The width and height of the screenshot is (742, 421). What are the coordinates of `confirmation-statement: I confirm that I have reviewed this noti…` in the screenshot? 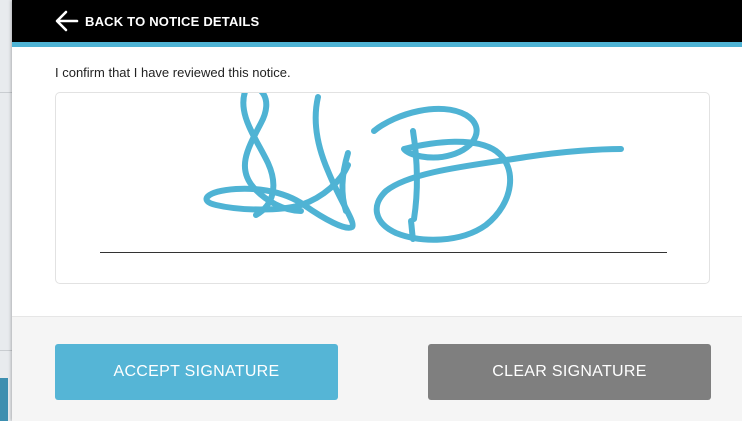 It's located at (173, 72).